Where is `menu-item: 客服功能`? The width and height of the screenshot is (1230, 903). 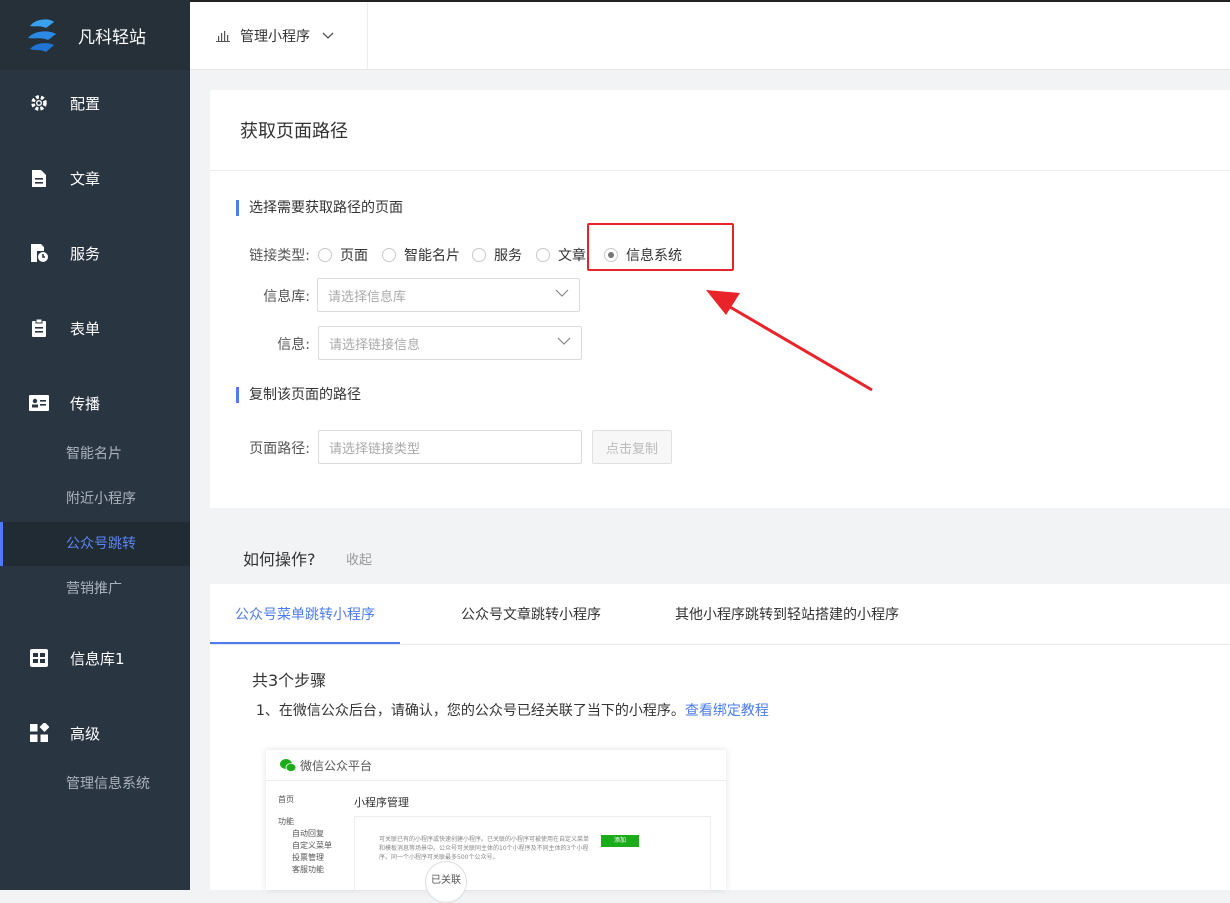 menu-item: 客服功能 is located at coordinates (308, 869).